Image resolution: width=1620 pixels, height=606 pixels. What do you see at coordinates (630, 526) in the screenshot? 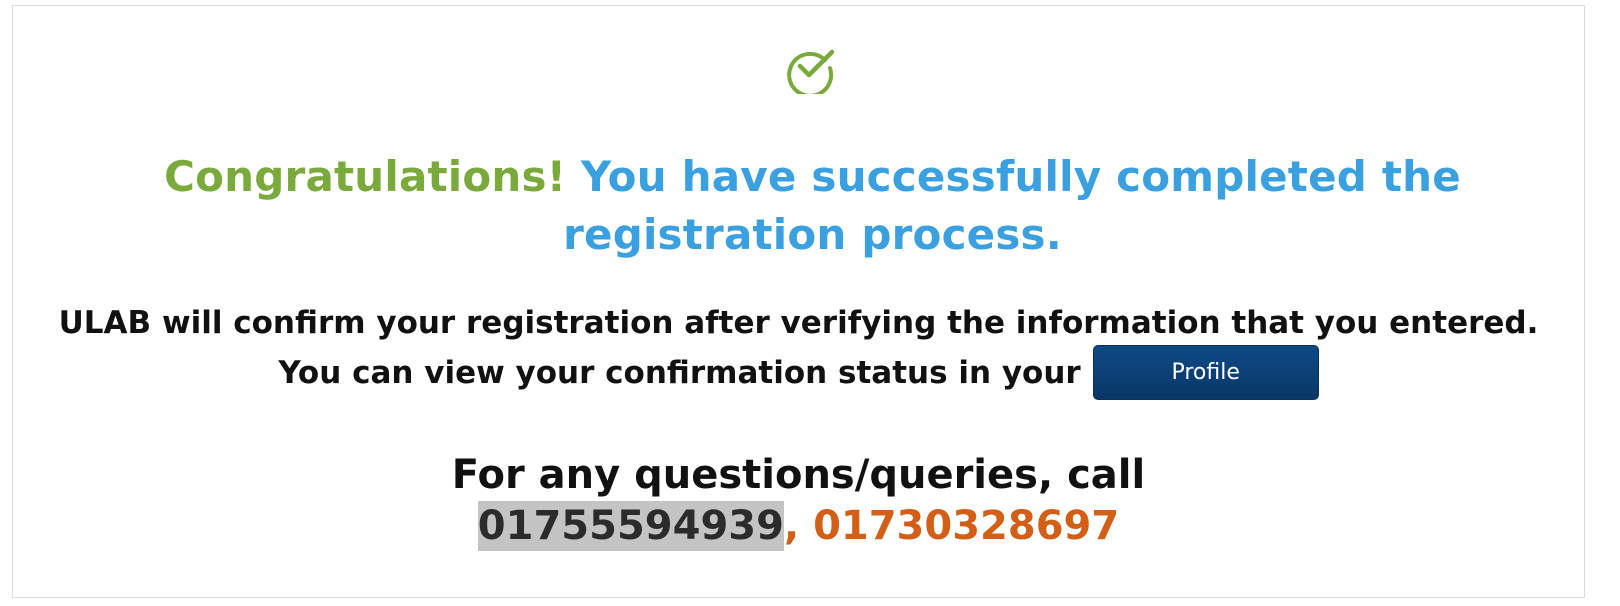
I see `phone-number-1: 01755594939` at bounding box center [630, 526].